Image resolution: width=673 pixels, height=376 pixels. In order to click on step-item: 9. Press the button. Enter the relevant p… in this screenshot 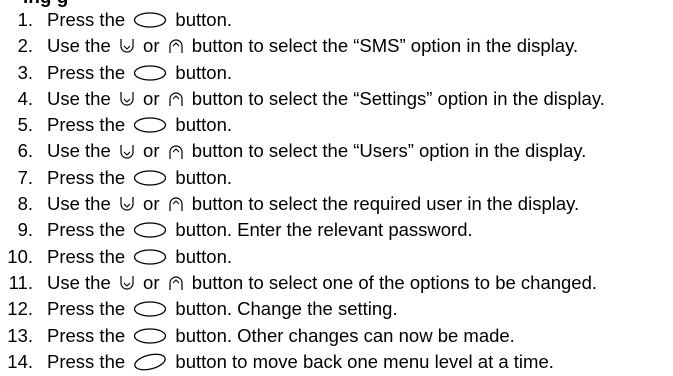, I will do `click(336, 230)`.